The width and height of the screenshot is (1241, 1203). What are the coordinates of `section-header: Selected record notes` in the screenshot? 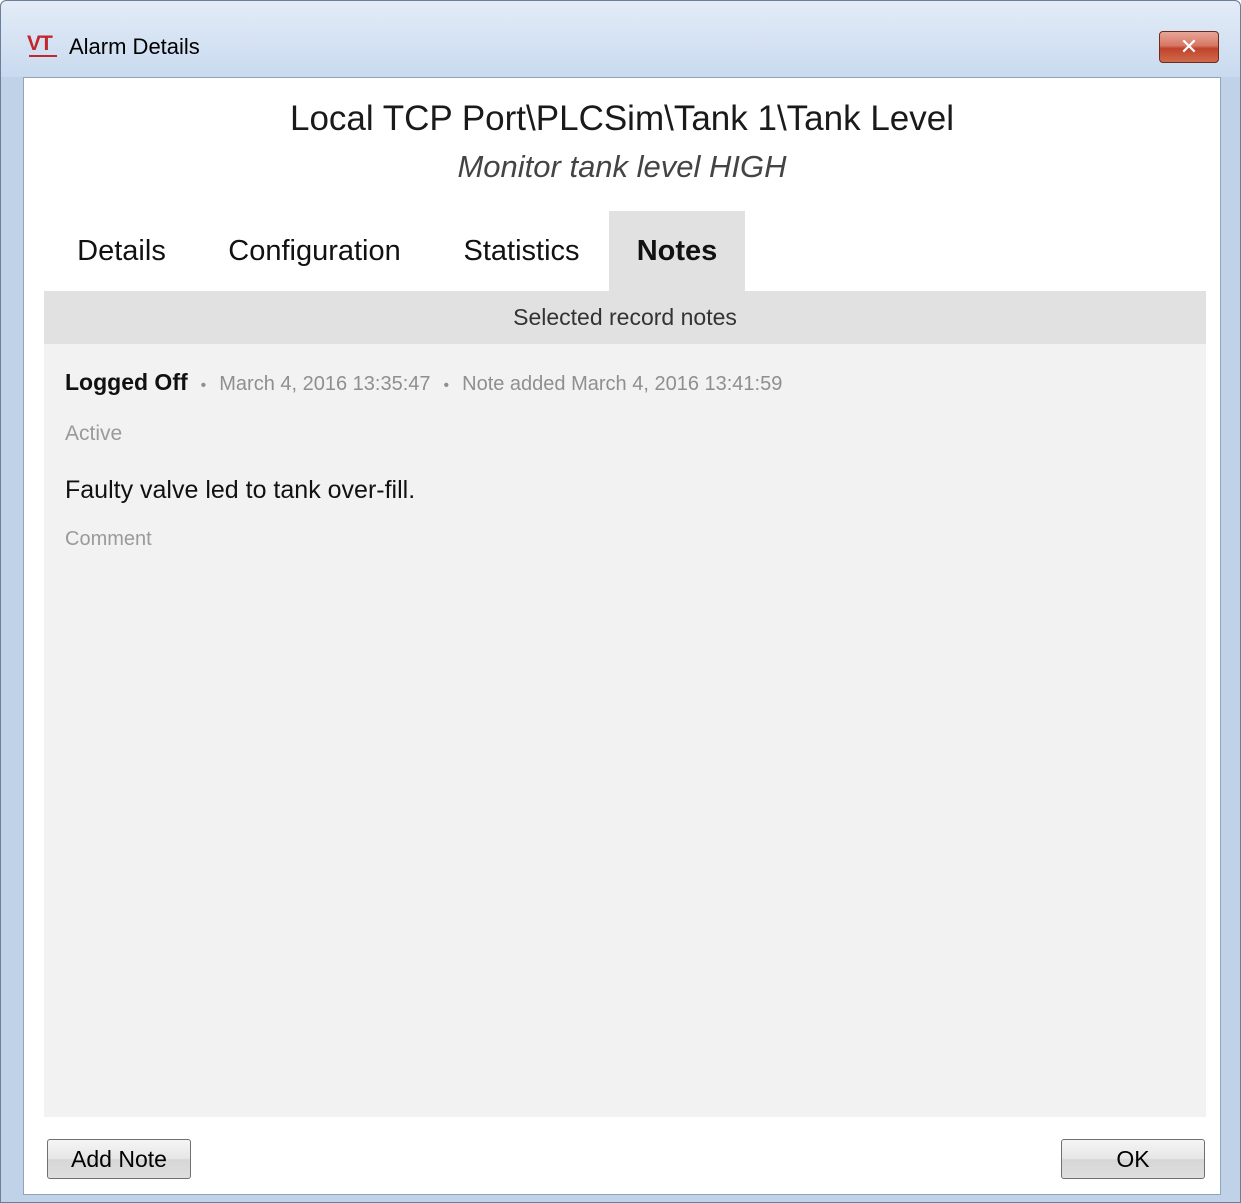 It's located at (625, 317).